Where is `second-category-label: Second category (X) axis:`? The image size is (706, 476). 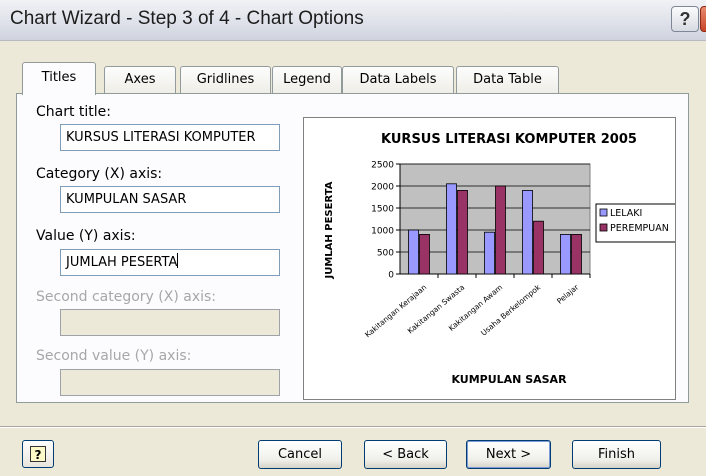 second-category-label: Second category (X) axis: is located at coordinates (126, 297).